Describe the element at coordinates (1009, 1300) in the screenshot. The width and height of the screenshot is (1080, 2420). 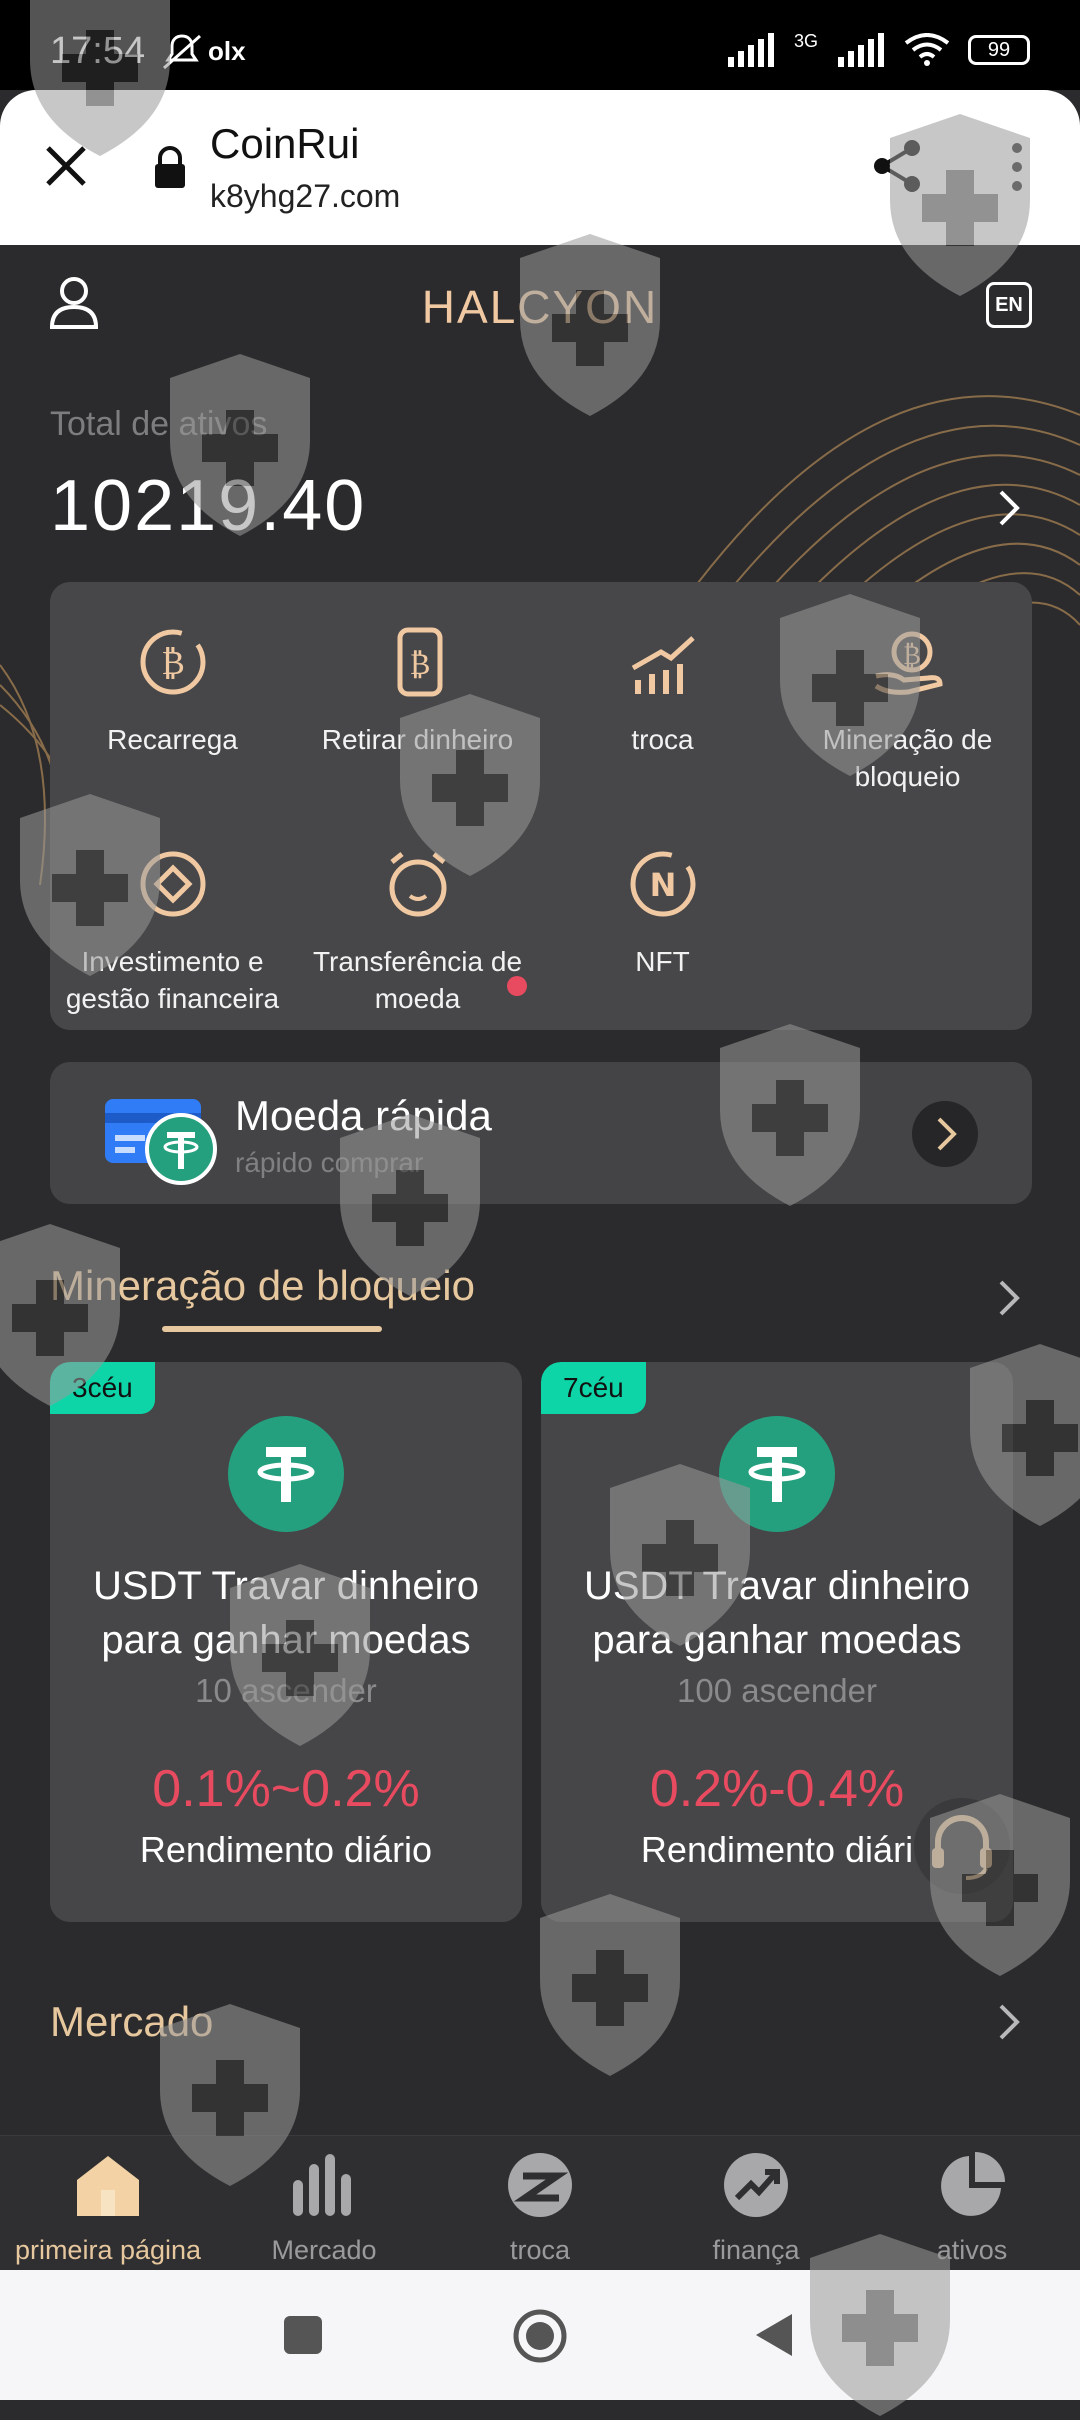
I see `mining-more-chevron-icon` at that location.